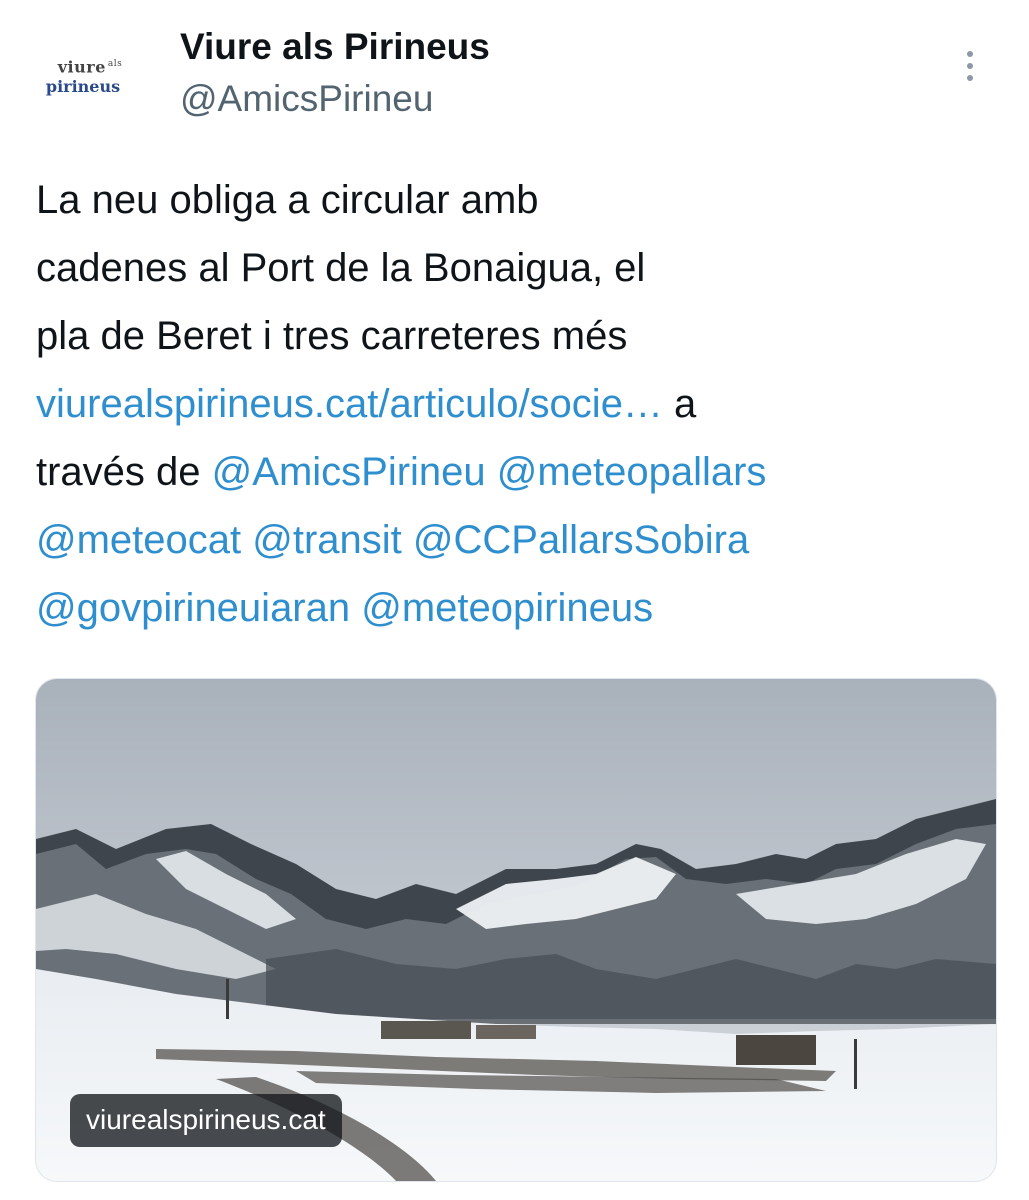  I want to click on tweet-text-line: viurealspirineus.cat/articulo/socie… a, so click(366, 404).